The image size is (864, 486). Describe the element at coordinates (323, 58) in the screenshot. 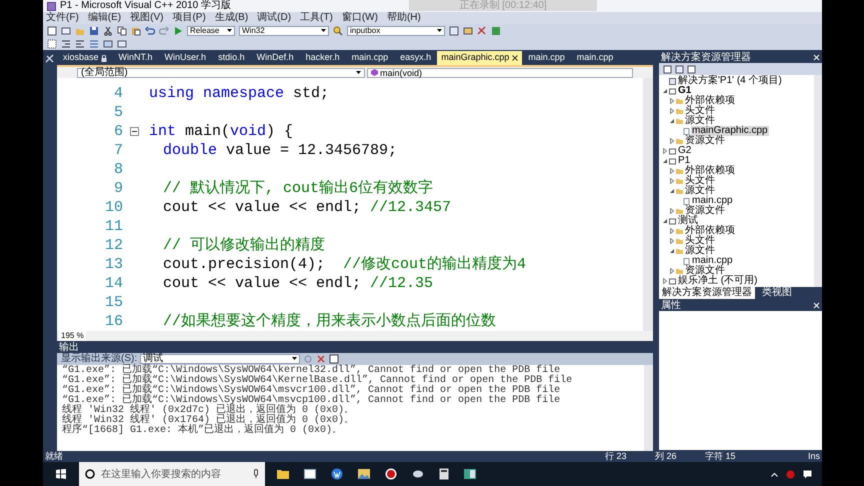

I see `document-tab: hacker.h` at that location.